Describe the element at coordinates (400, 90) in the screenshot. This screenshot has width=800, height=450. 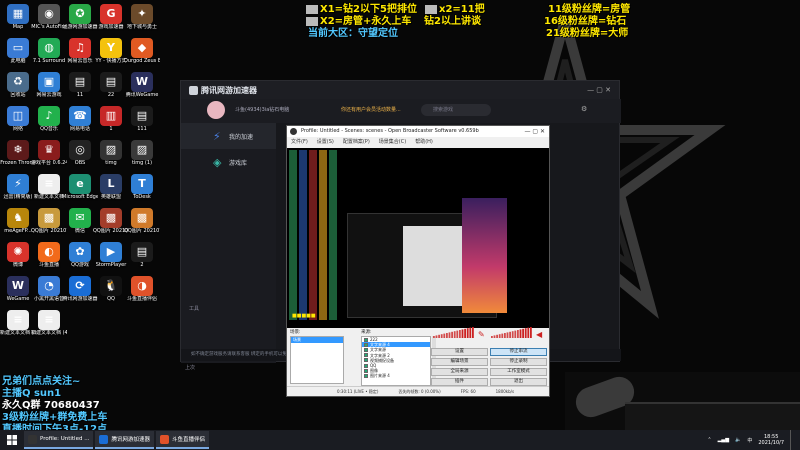
I see `launcher-titlebar: 腾讯网游加速器 — ▢ ✕` at that location.